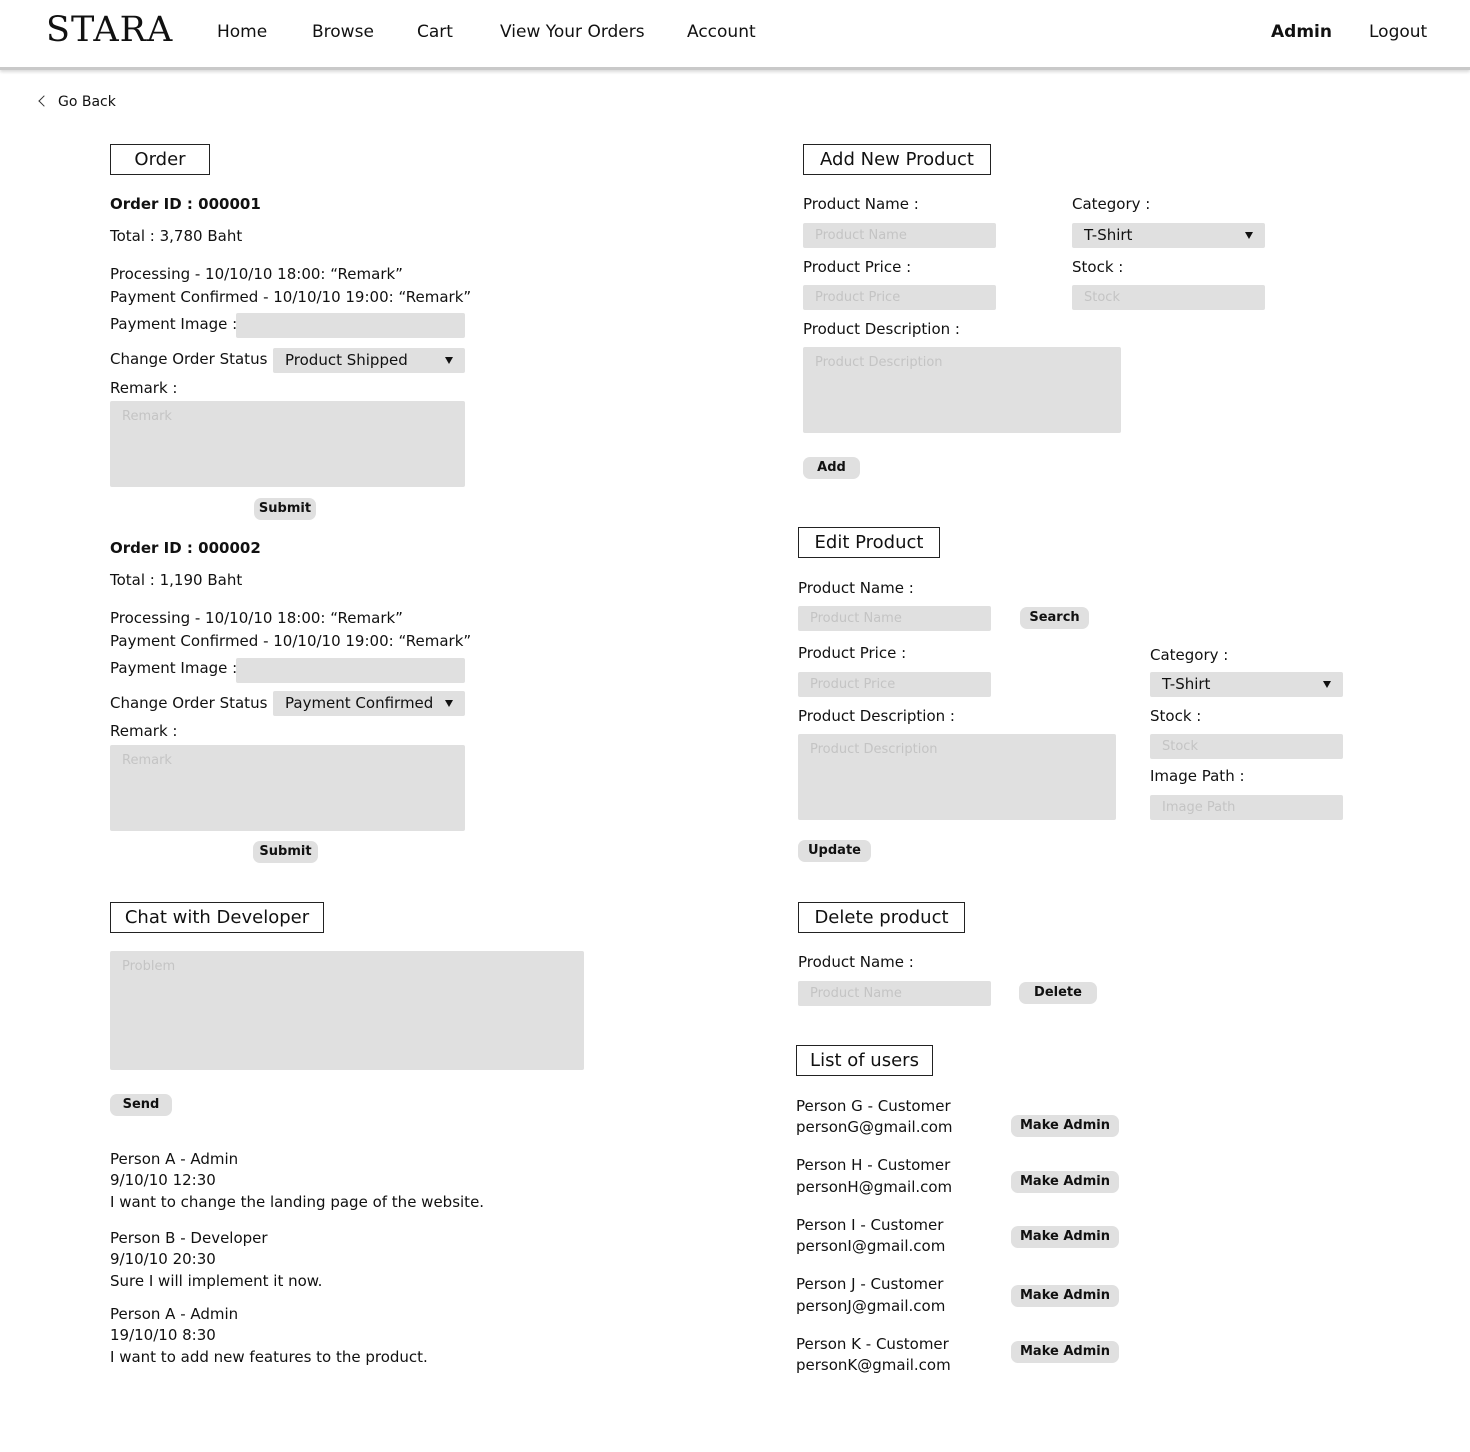 This screenshot has width=1470, height=1452. What do you see at coordinates (1058, 993) in the screenshot?
I see `delete-button: Delete` at bounding box center [1058, 993].